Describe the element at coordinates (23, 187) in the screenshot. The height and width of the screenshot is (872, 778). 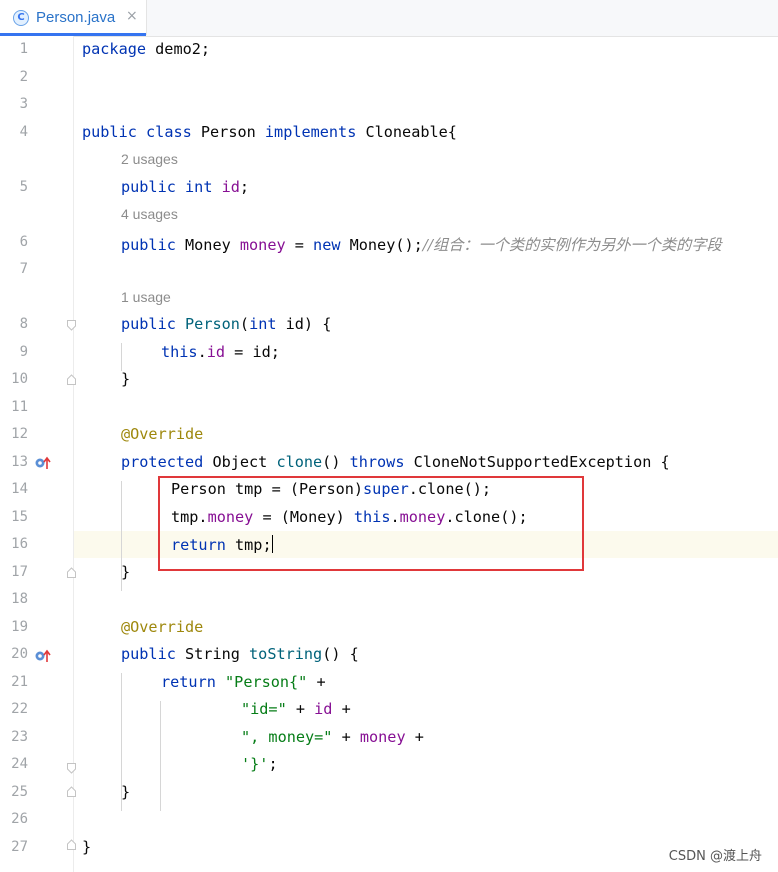
I see `line-number: 5` at that location.